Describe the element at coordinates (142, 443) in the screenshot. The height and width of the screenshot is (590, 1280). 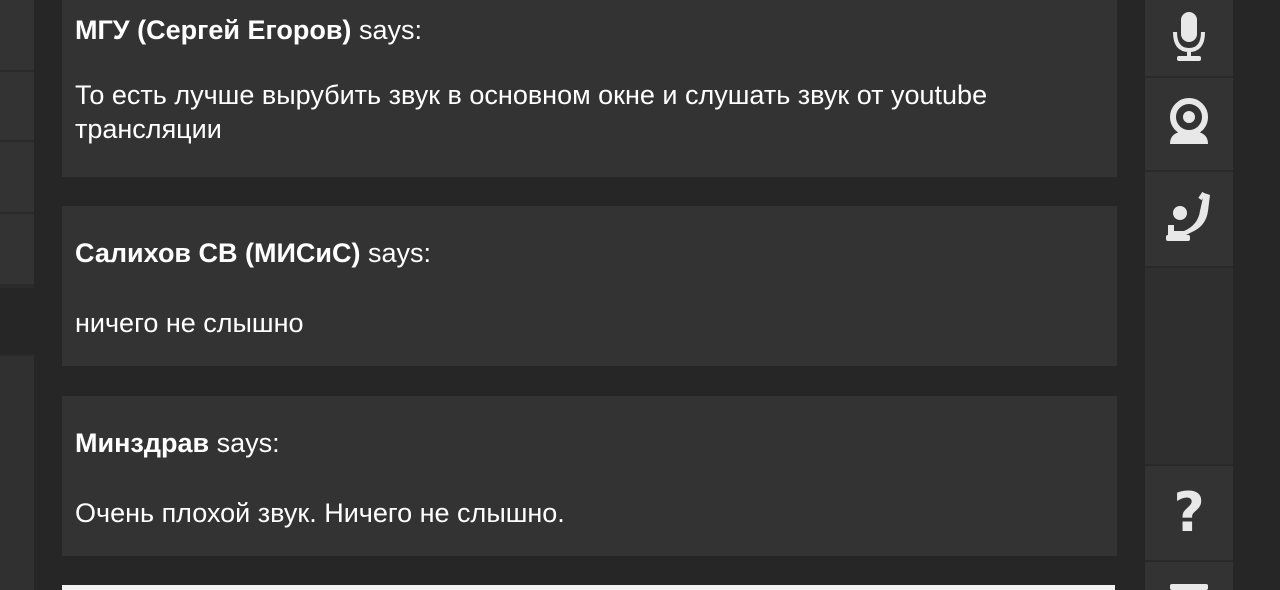
I see `message-author: Минздрав` at that location.